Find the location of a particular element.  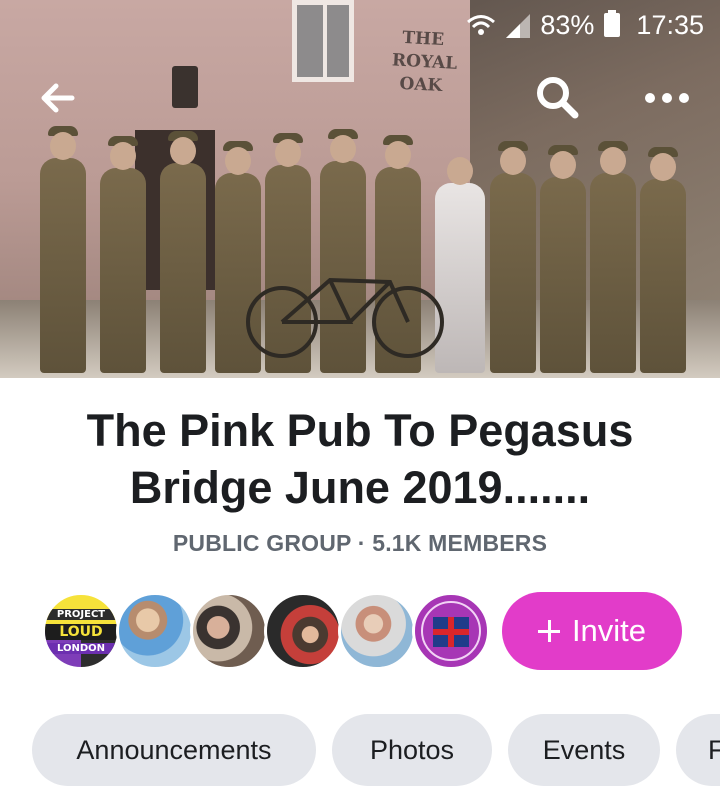

union-flag-icon is located at coordinates (451, 632).